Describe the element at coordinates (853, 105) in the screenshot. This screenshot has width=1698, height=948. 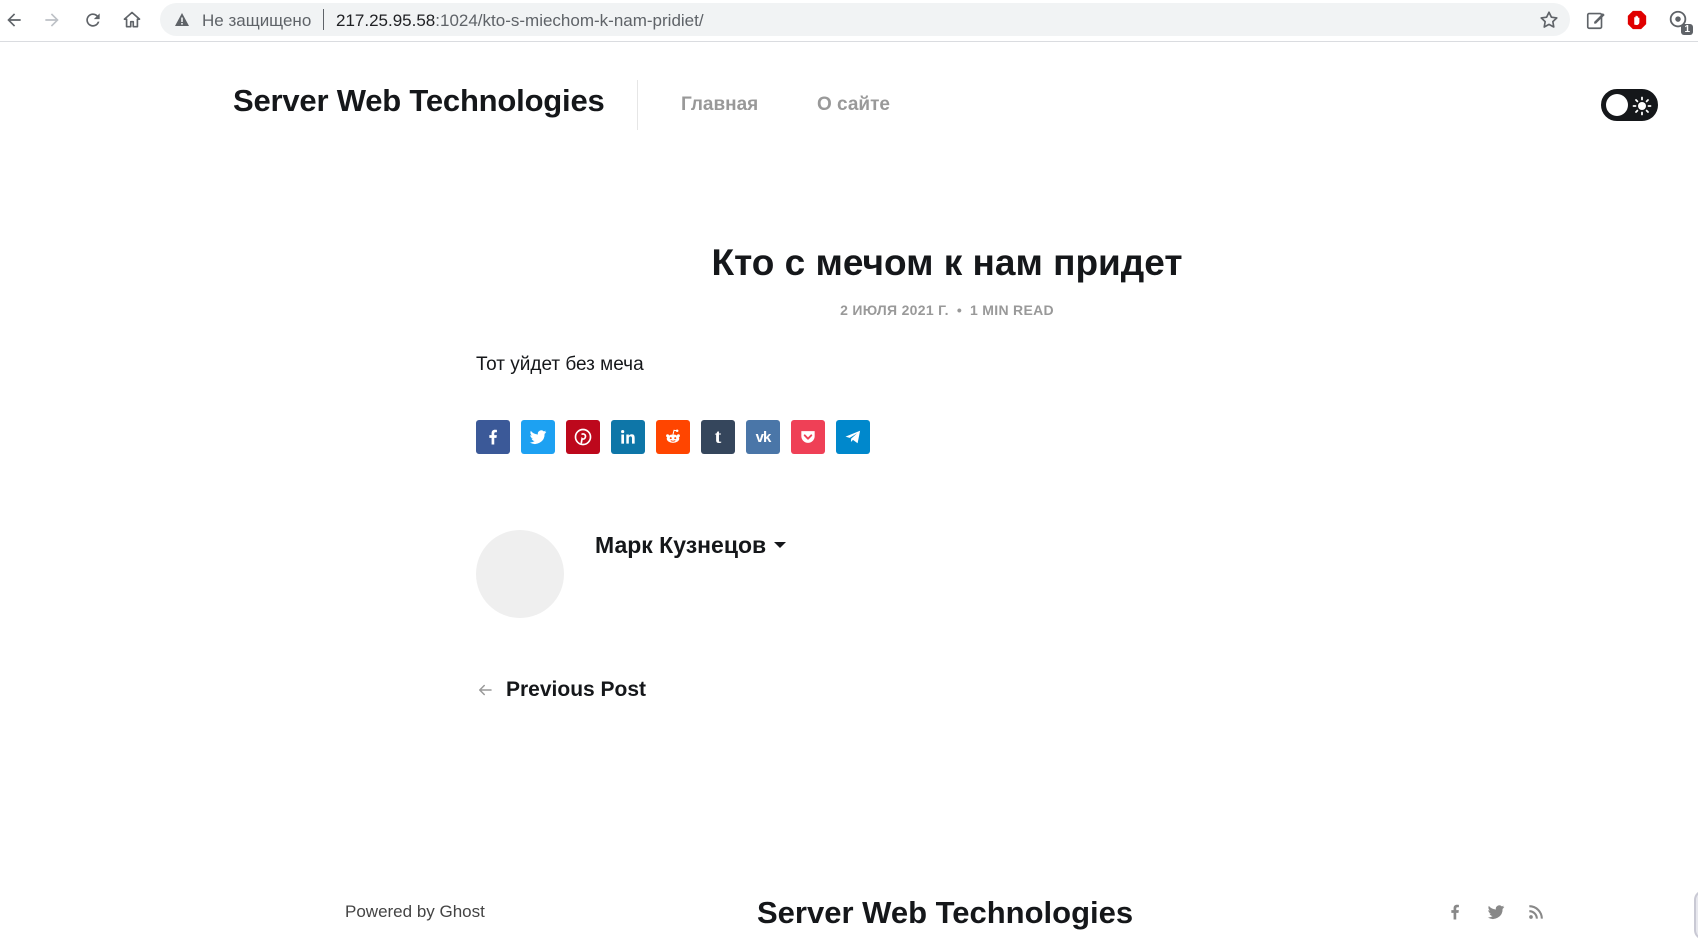
I see `nav-link-about: О сайте` at that location.